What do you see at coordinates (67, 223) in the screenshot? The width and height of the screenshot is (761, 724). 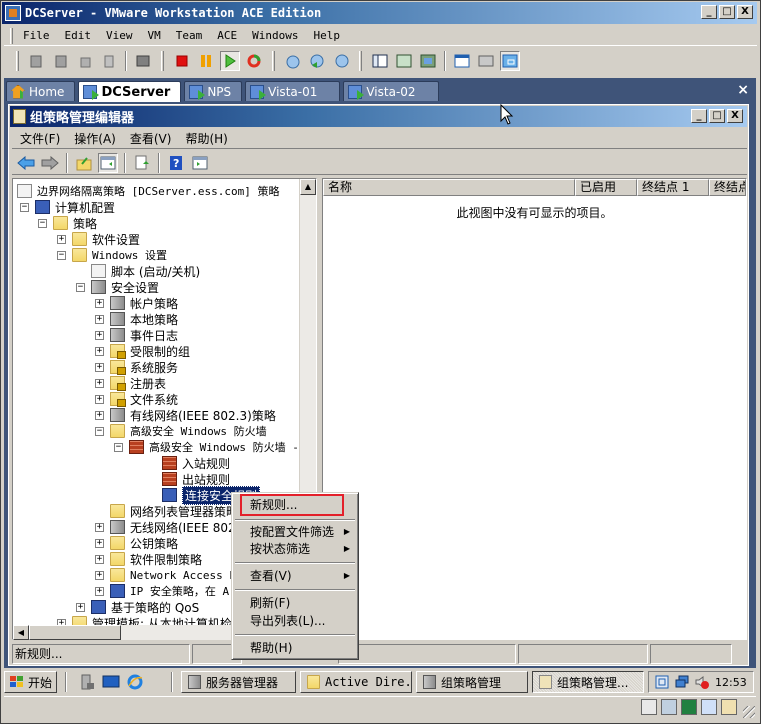 I see `tree-node: − 策略` at bounding box center [67, 223].